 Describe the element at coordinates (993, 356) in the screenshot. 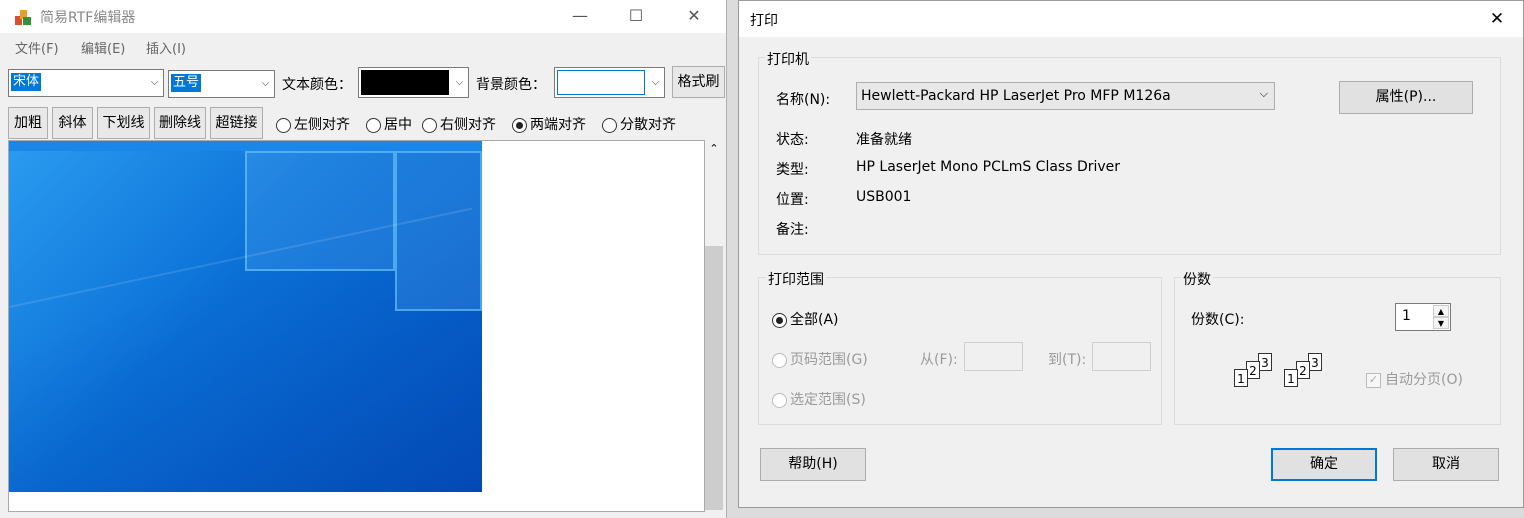

I see `from-page-input` at that location.